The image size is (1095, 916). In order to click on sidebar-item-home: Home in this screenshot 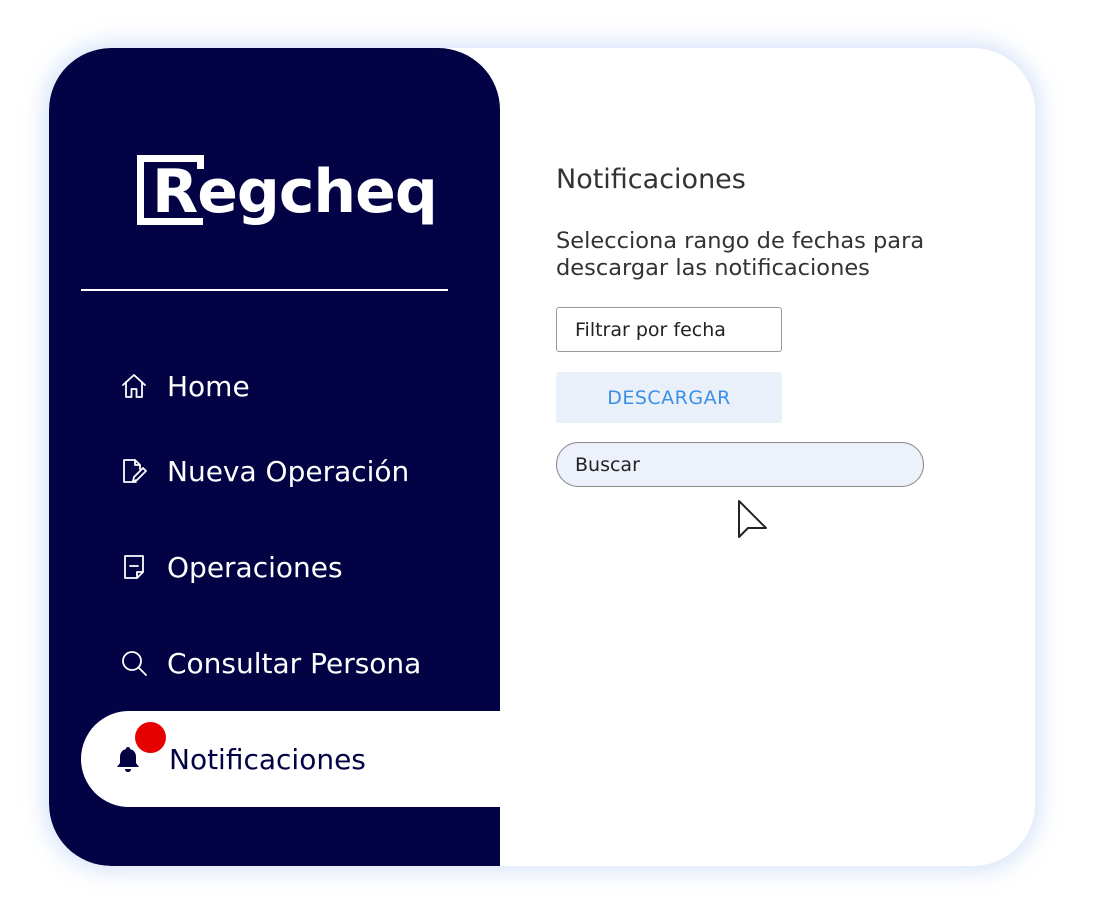, I will do `click(184, 386)`.